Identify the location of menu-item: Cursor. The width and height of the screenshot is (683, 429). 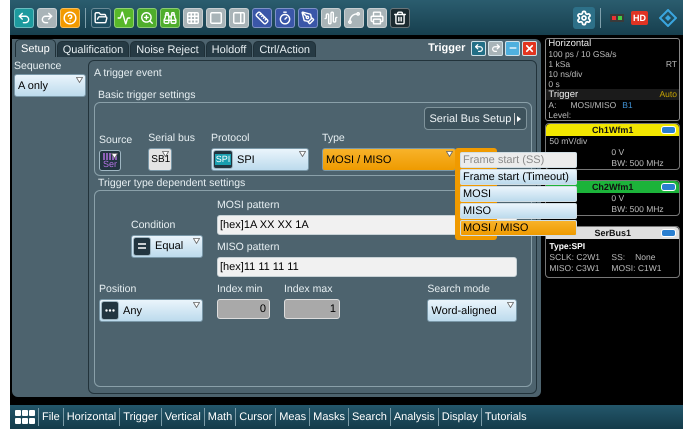
(255, 417).